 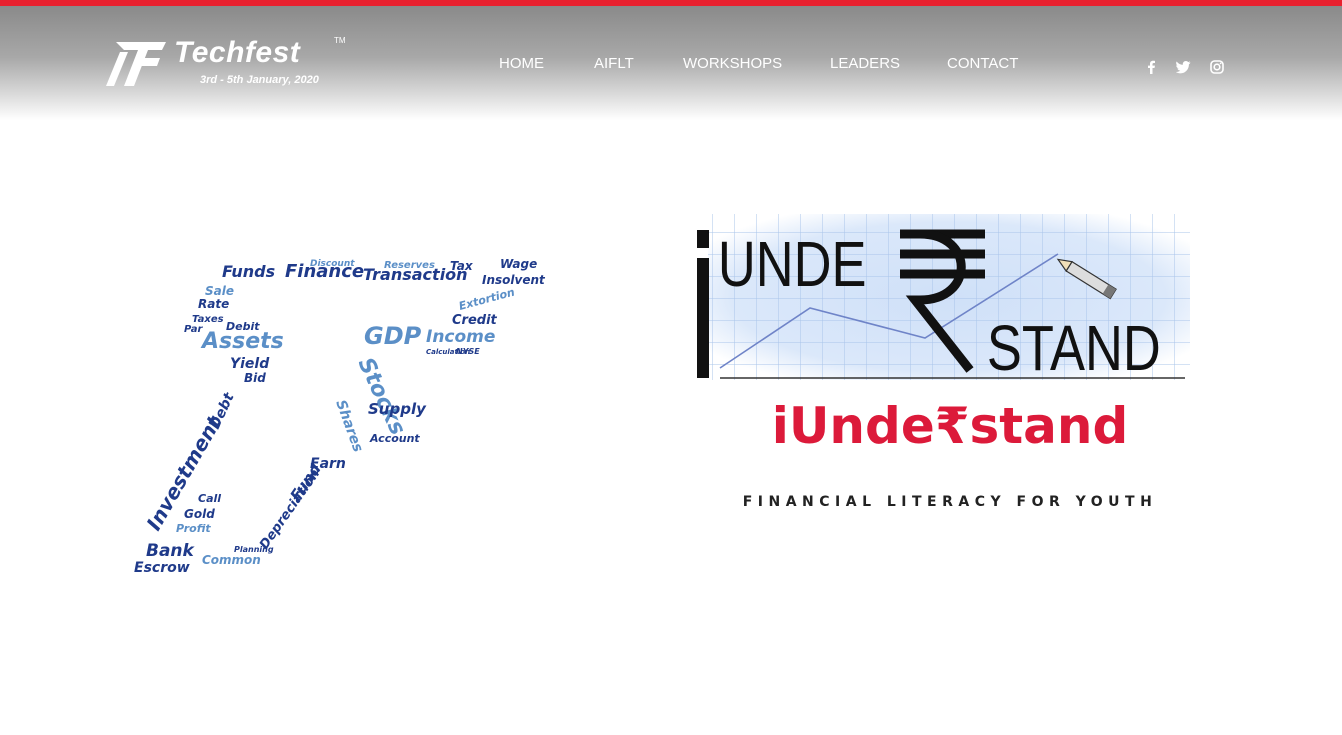 I want to click on word-depreciation: Depreciation, so click(x=290, y=510).